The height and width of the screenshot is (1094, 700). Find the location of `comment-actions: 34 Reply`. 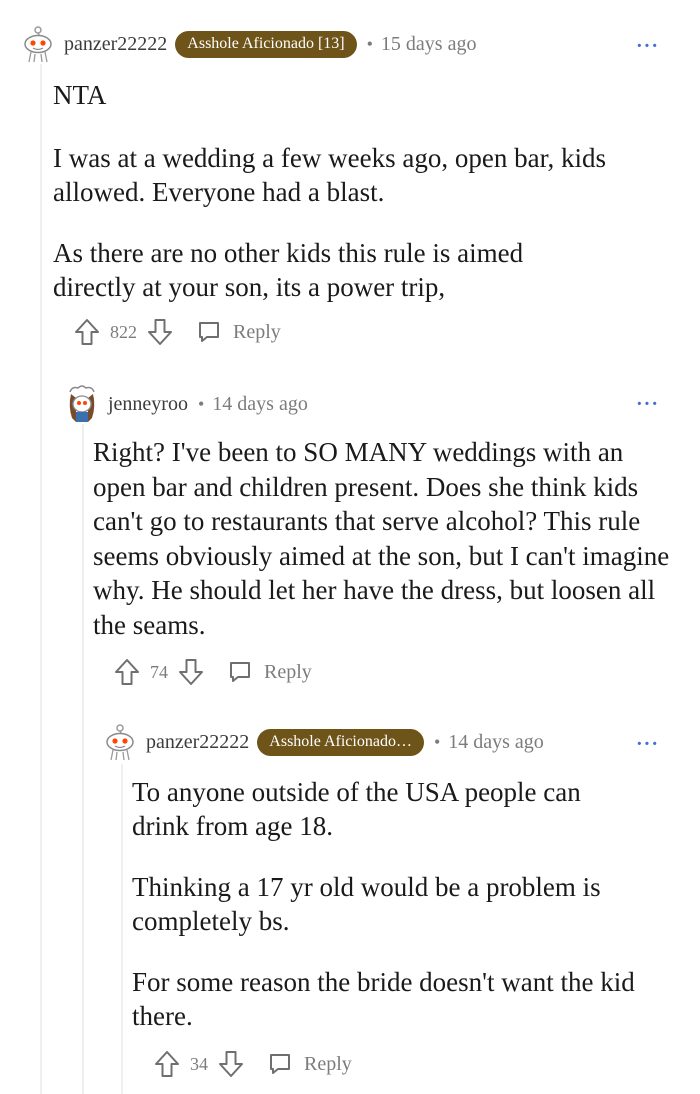

comment-actions: 34 Reply is located at coordinates (253, 1064).